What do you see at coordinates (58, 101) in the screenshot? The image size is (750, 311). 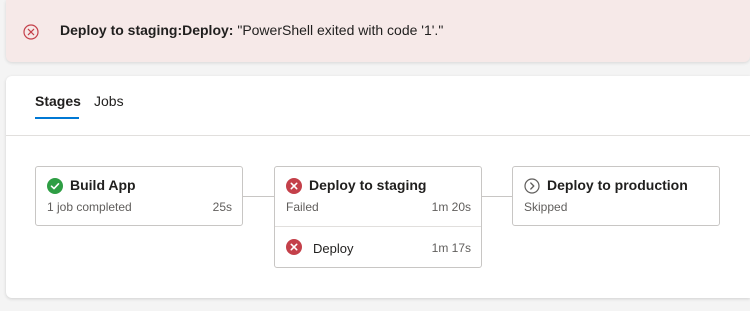 I see `tab-stages: Stages` at bounding box center [58, 101].